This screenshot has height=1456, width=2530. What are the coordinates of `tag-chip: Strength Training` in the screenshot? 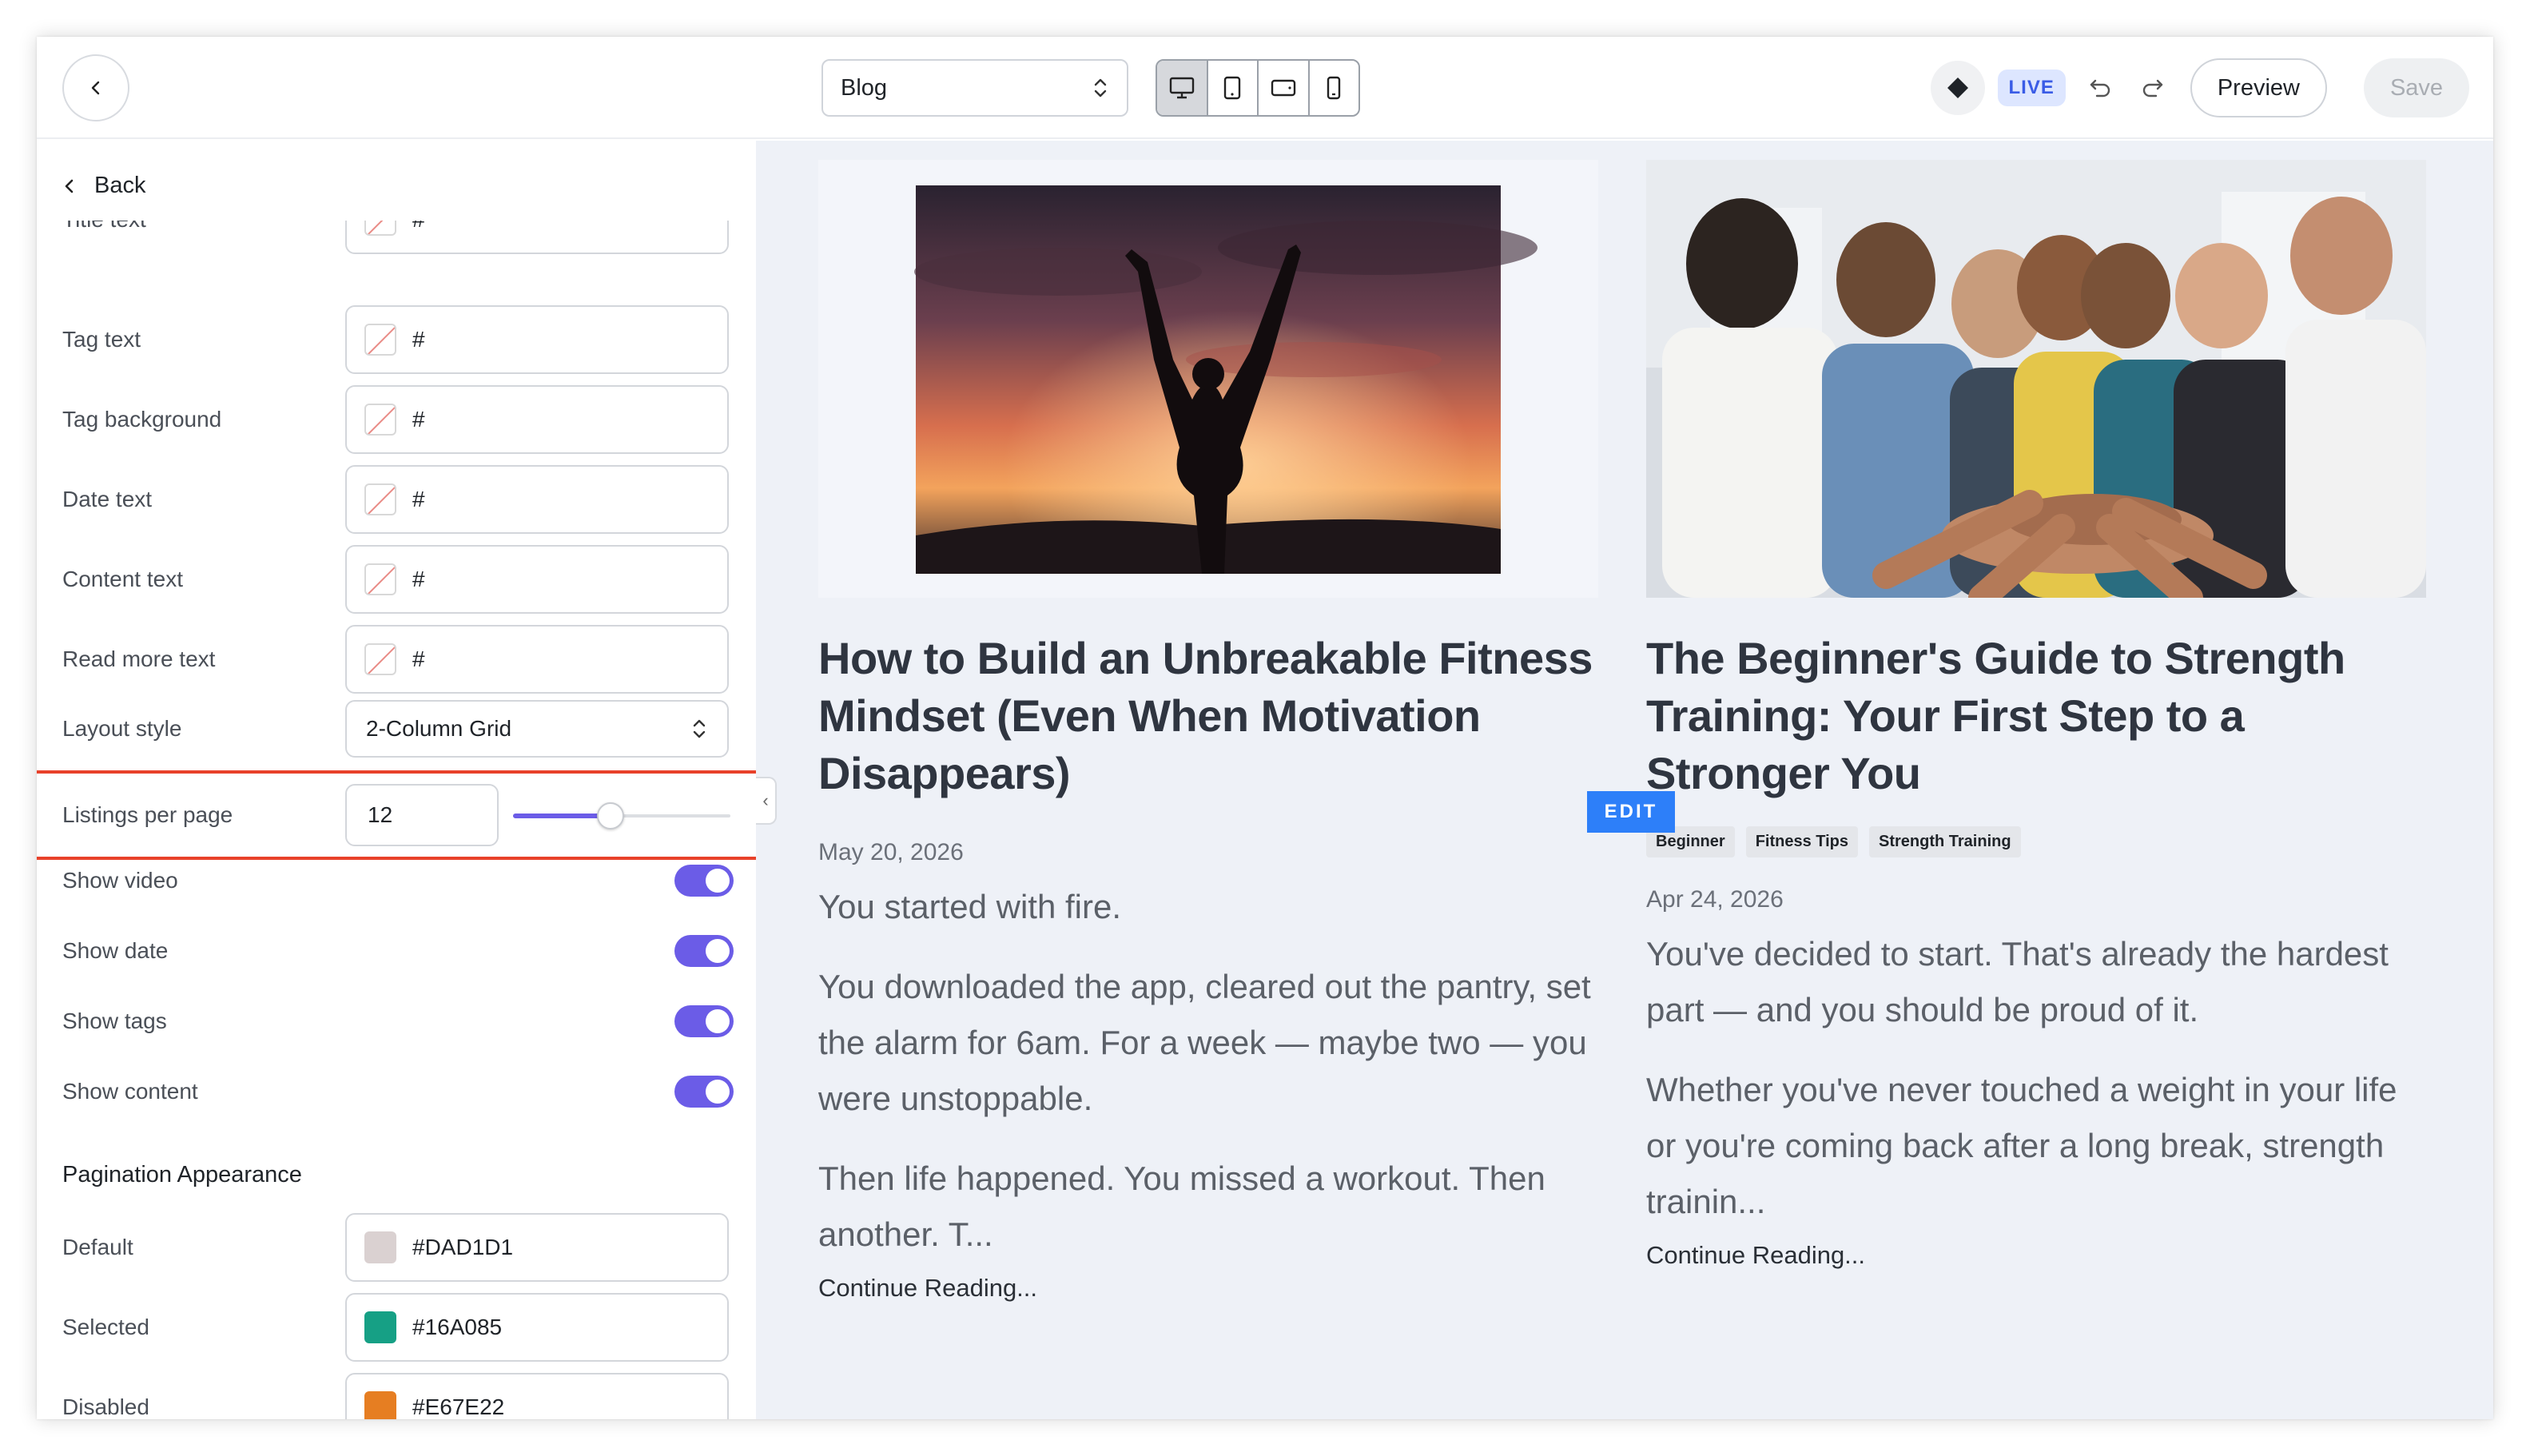 It's located at (1945, 841).